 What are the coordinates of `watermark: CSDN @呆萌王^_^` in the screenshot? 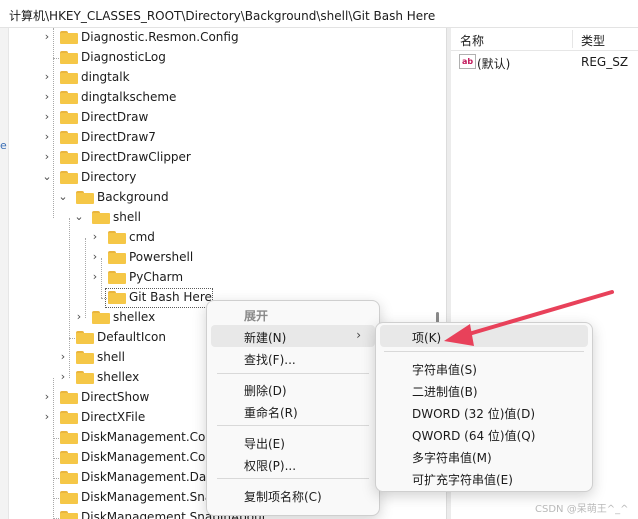 It's located at (582, 509).